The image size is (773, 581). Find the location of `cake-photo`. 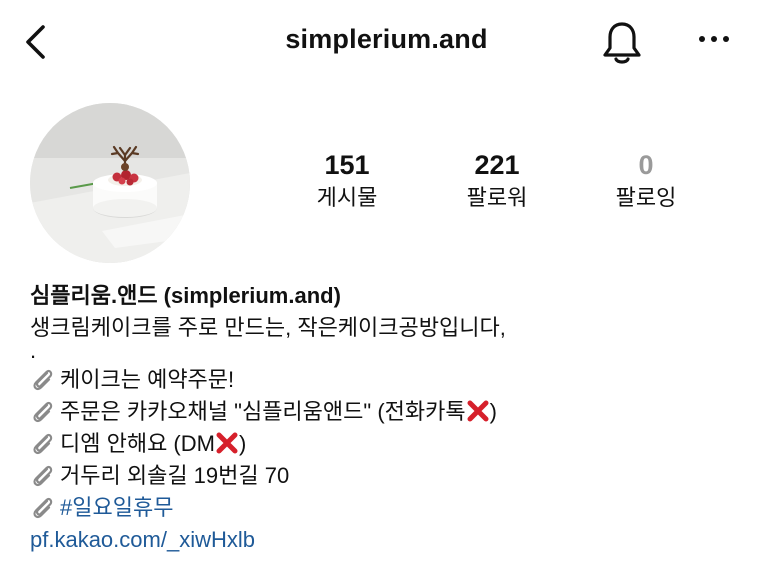

cake-photo is located at coordinates (110, 183).